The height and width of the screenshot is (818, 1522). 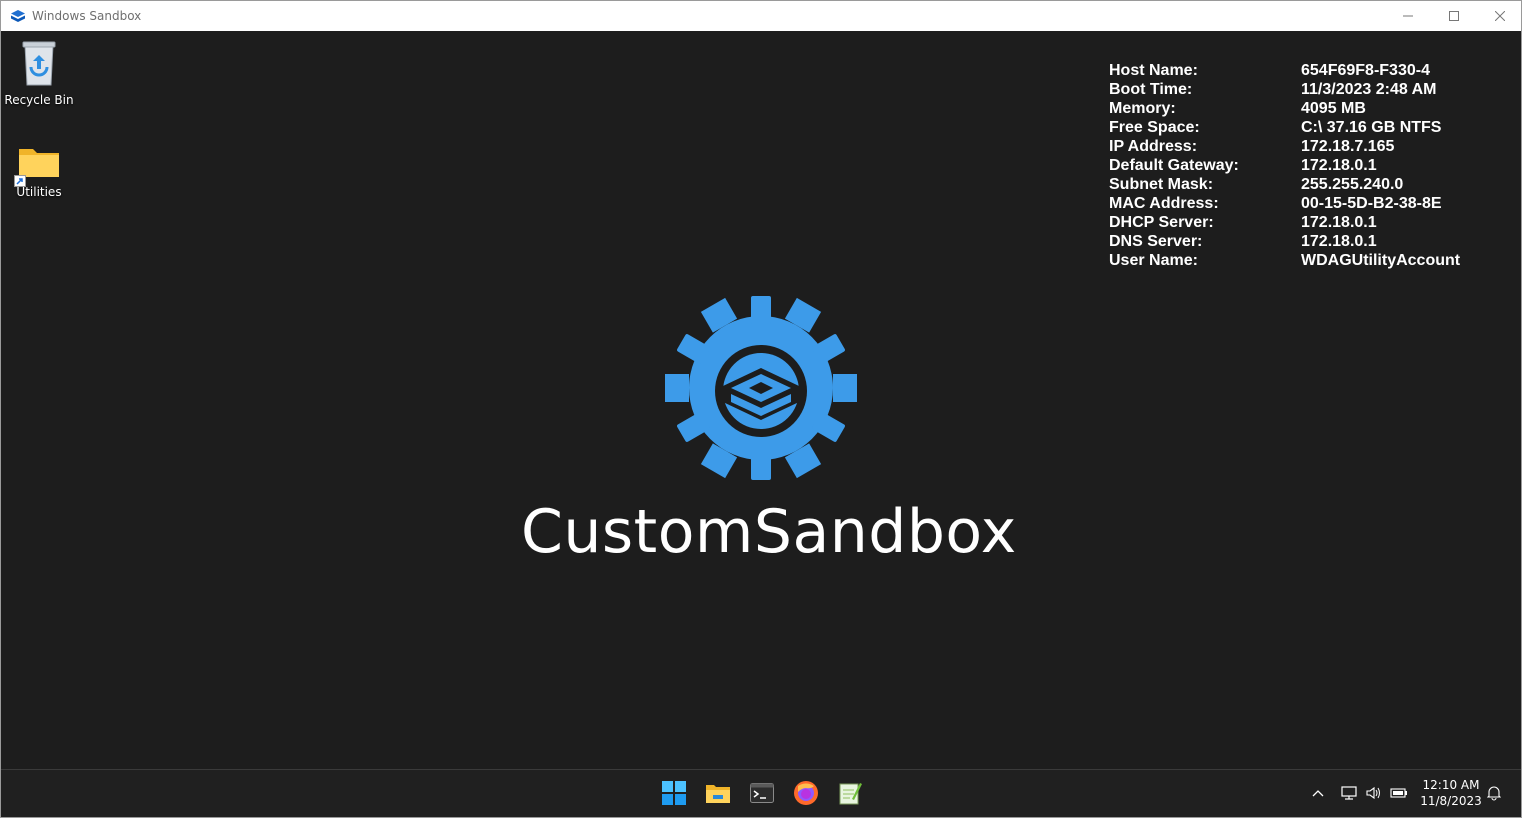 I want to click on terminal-icon, so click(x=762, y=793).